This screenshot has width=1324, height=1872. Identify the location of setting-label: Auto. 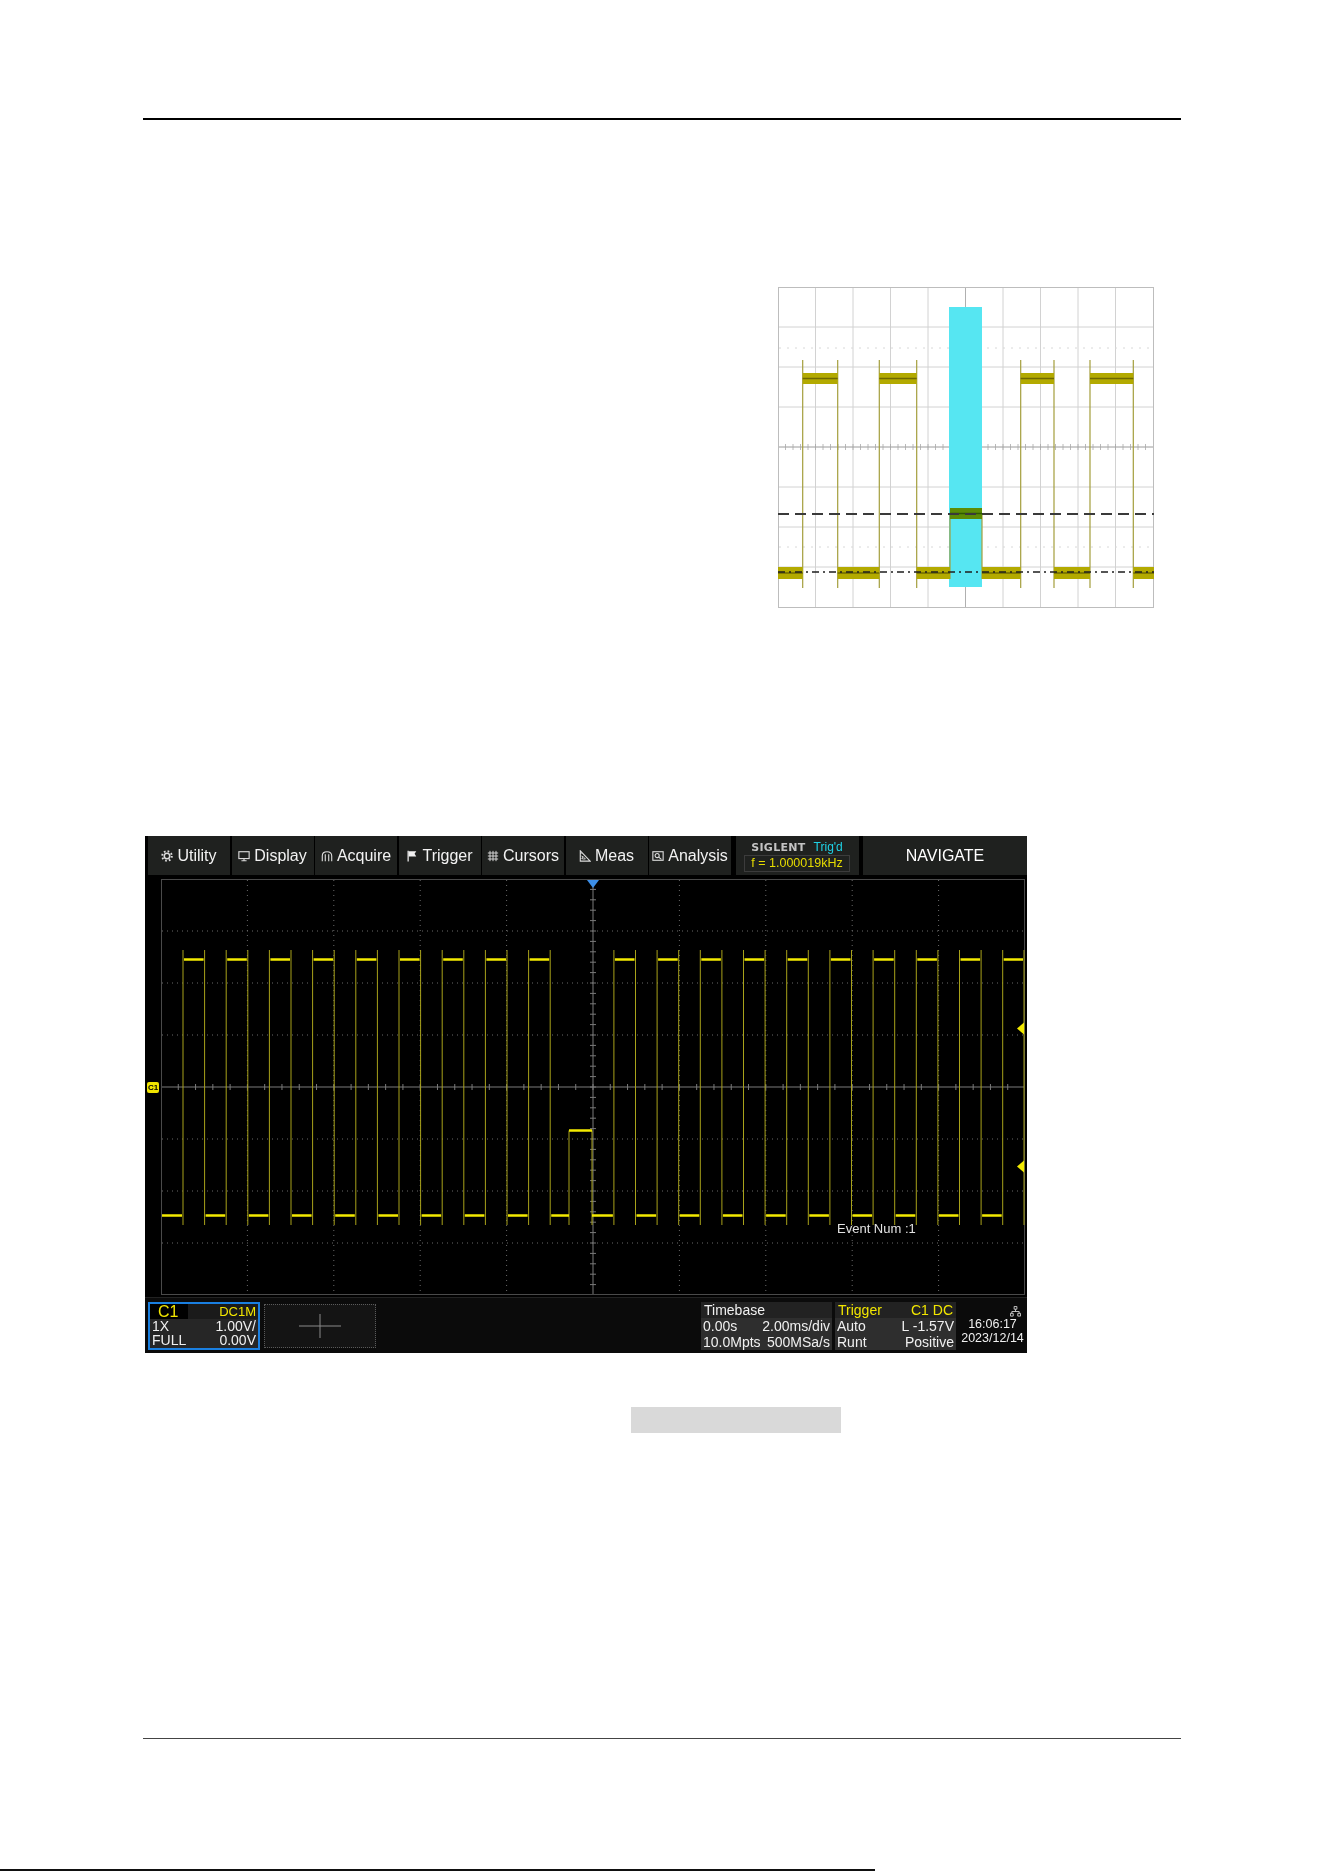
(851, 1325).